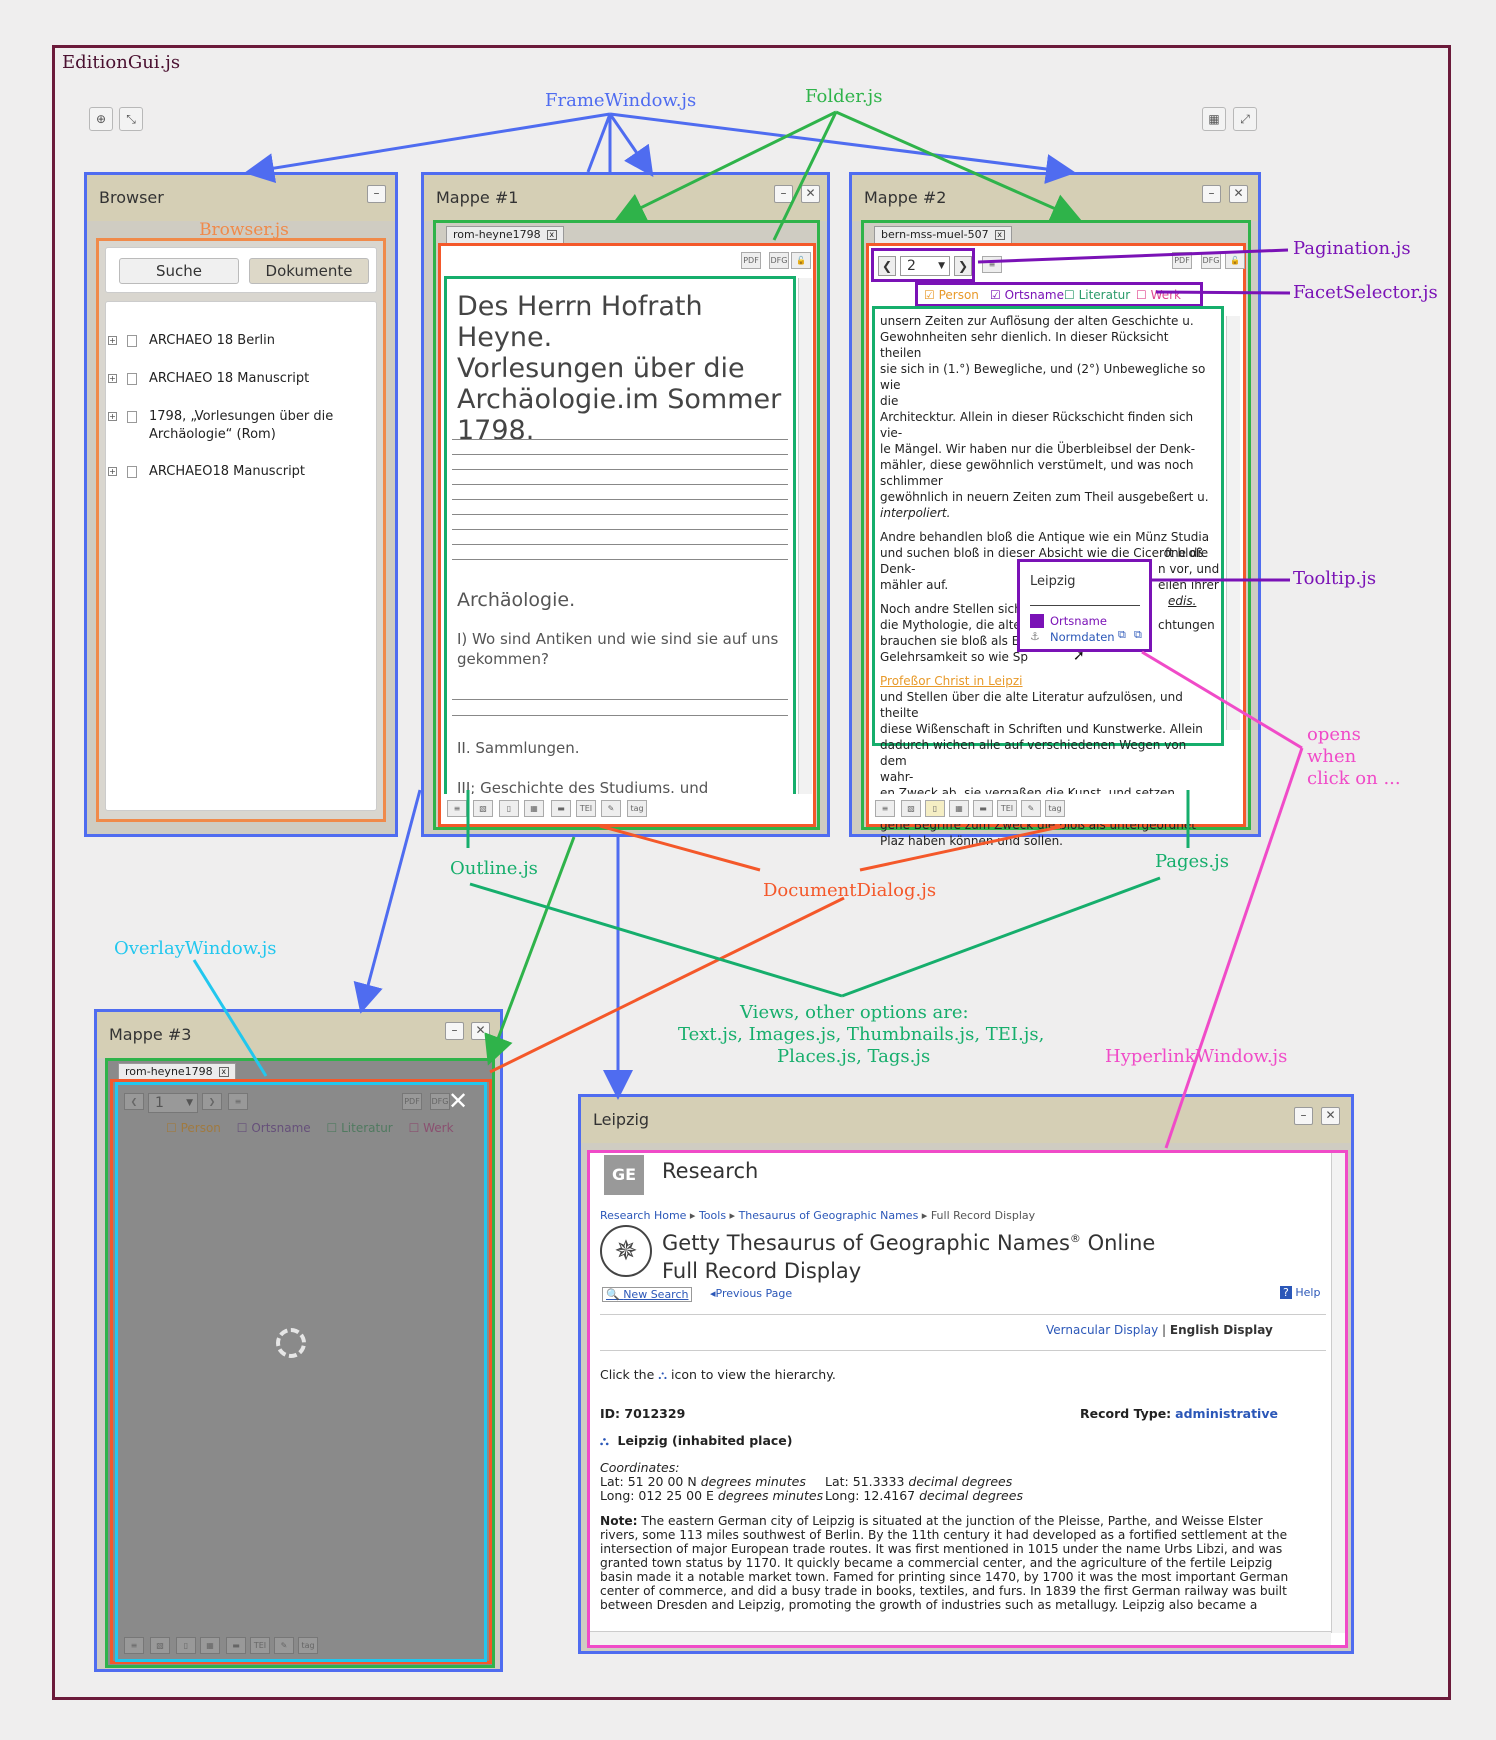 This screenshot has height=1740, width=1496. Describe the element at coordinates (195, 948) in the screenshot. I see `overlaywindow-label: OverlayWindow.js` at that location.